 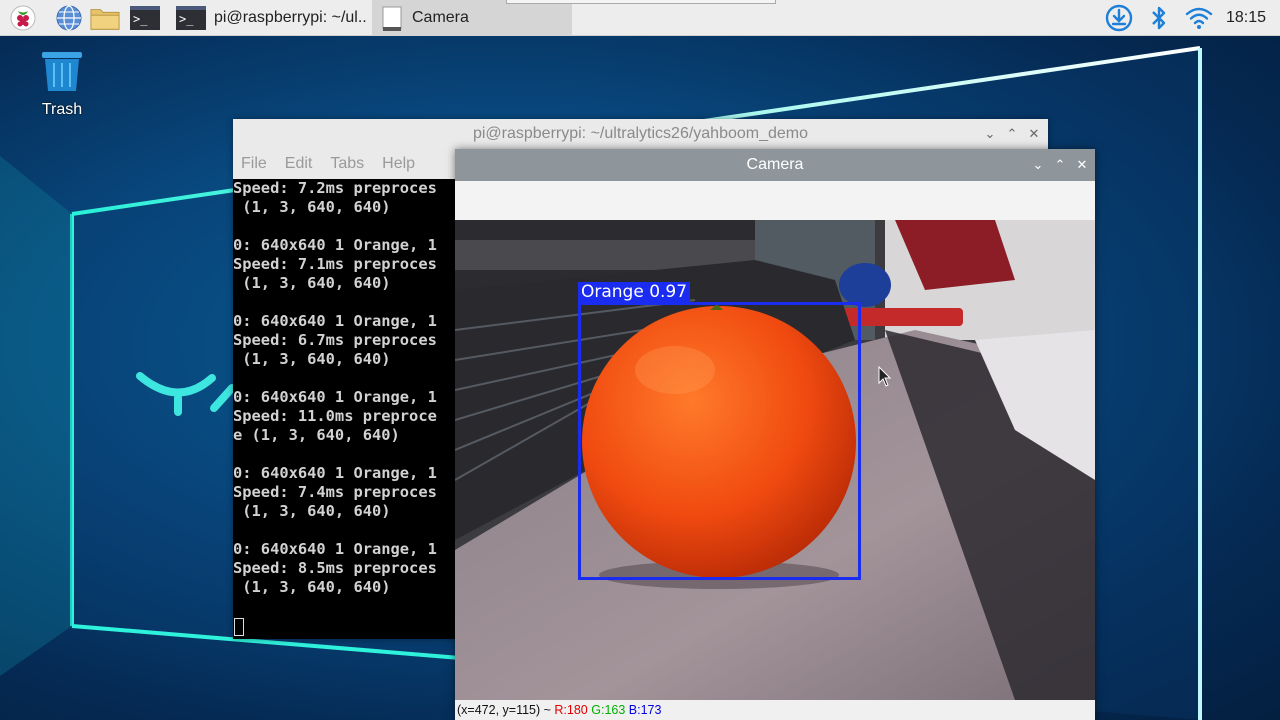 I want to click on camera-statusbar: (x=472, y=115) ~ R:180 G:163 B:173, so click(x=775, y=710).